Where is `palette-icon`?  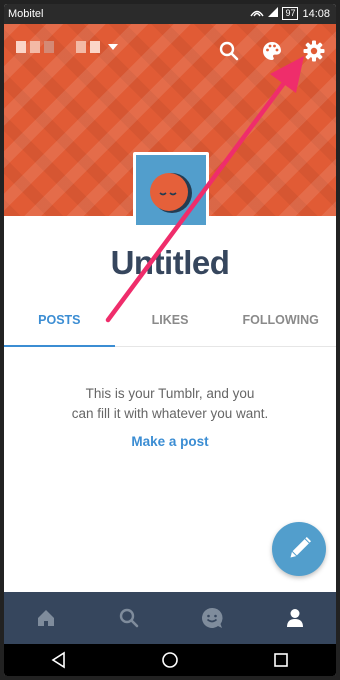 palette-icon is located at coordinates (272, 51).